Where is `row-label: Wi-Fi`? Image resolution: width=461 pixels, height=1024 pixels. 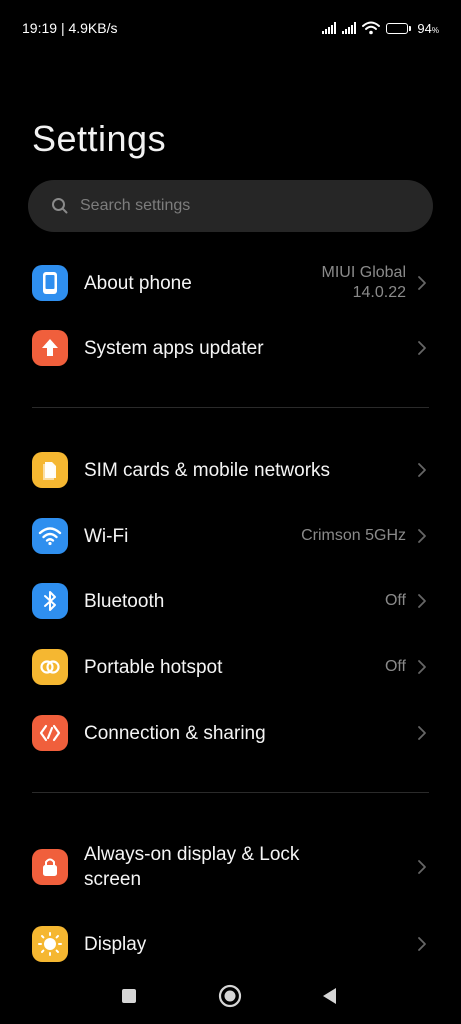 row-label: Wi-Fi is located at coordinates (106, 536).